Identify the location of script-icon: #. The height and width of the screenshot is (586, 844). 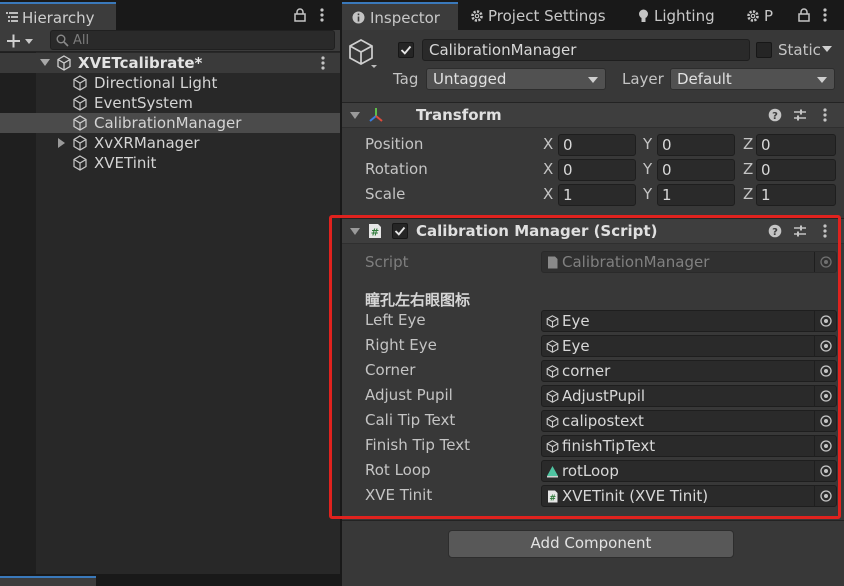
(553, 496).